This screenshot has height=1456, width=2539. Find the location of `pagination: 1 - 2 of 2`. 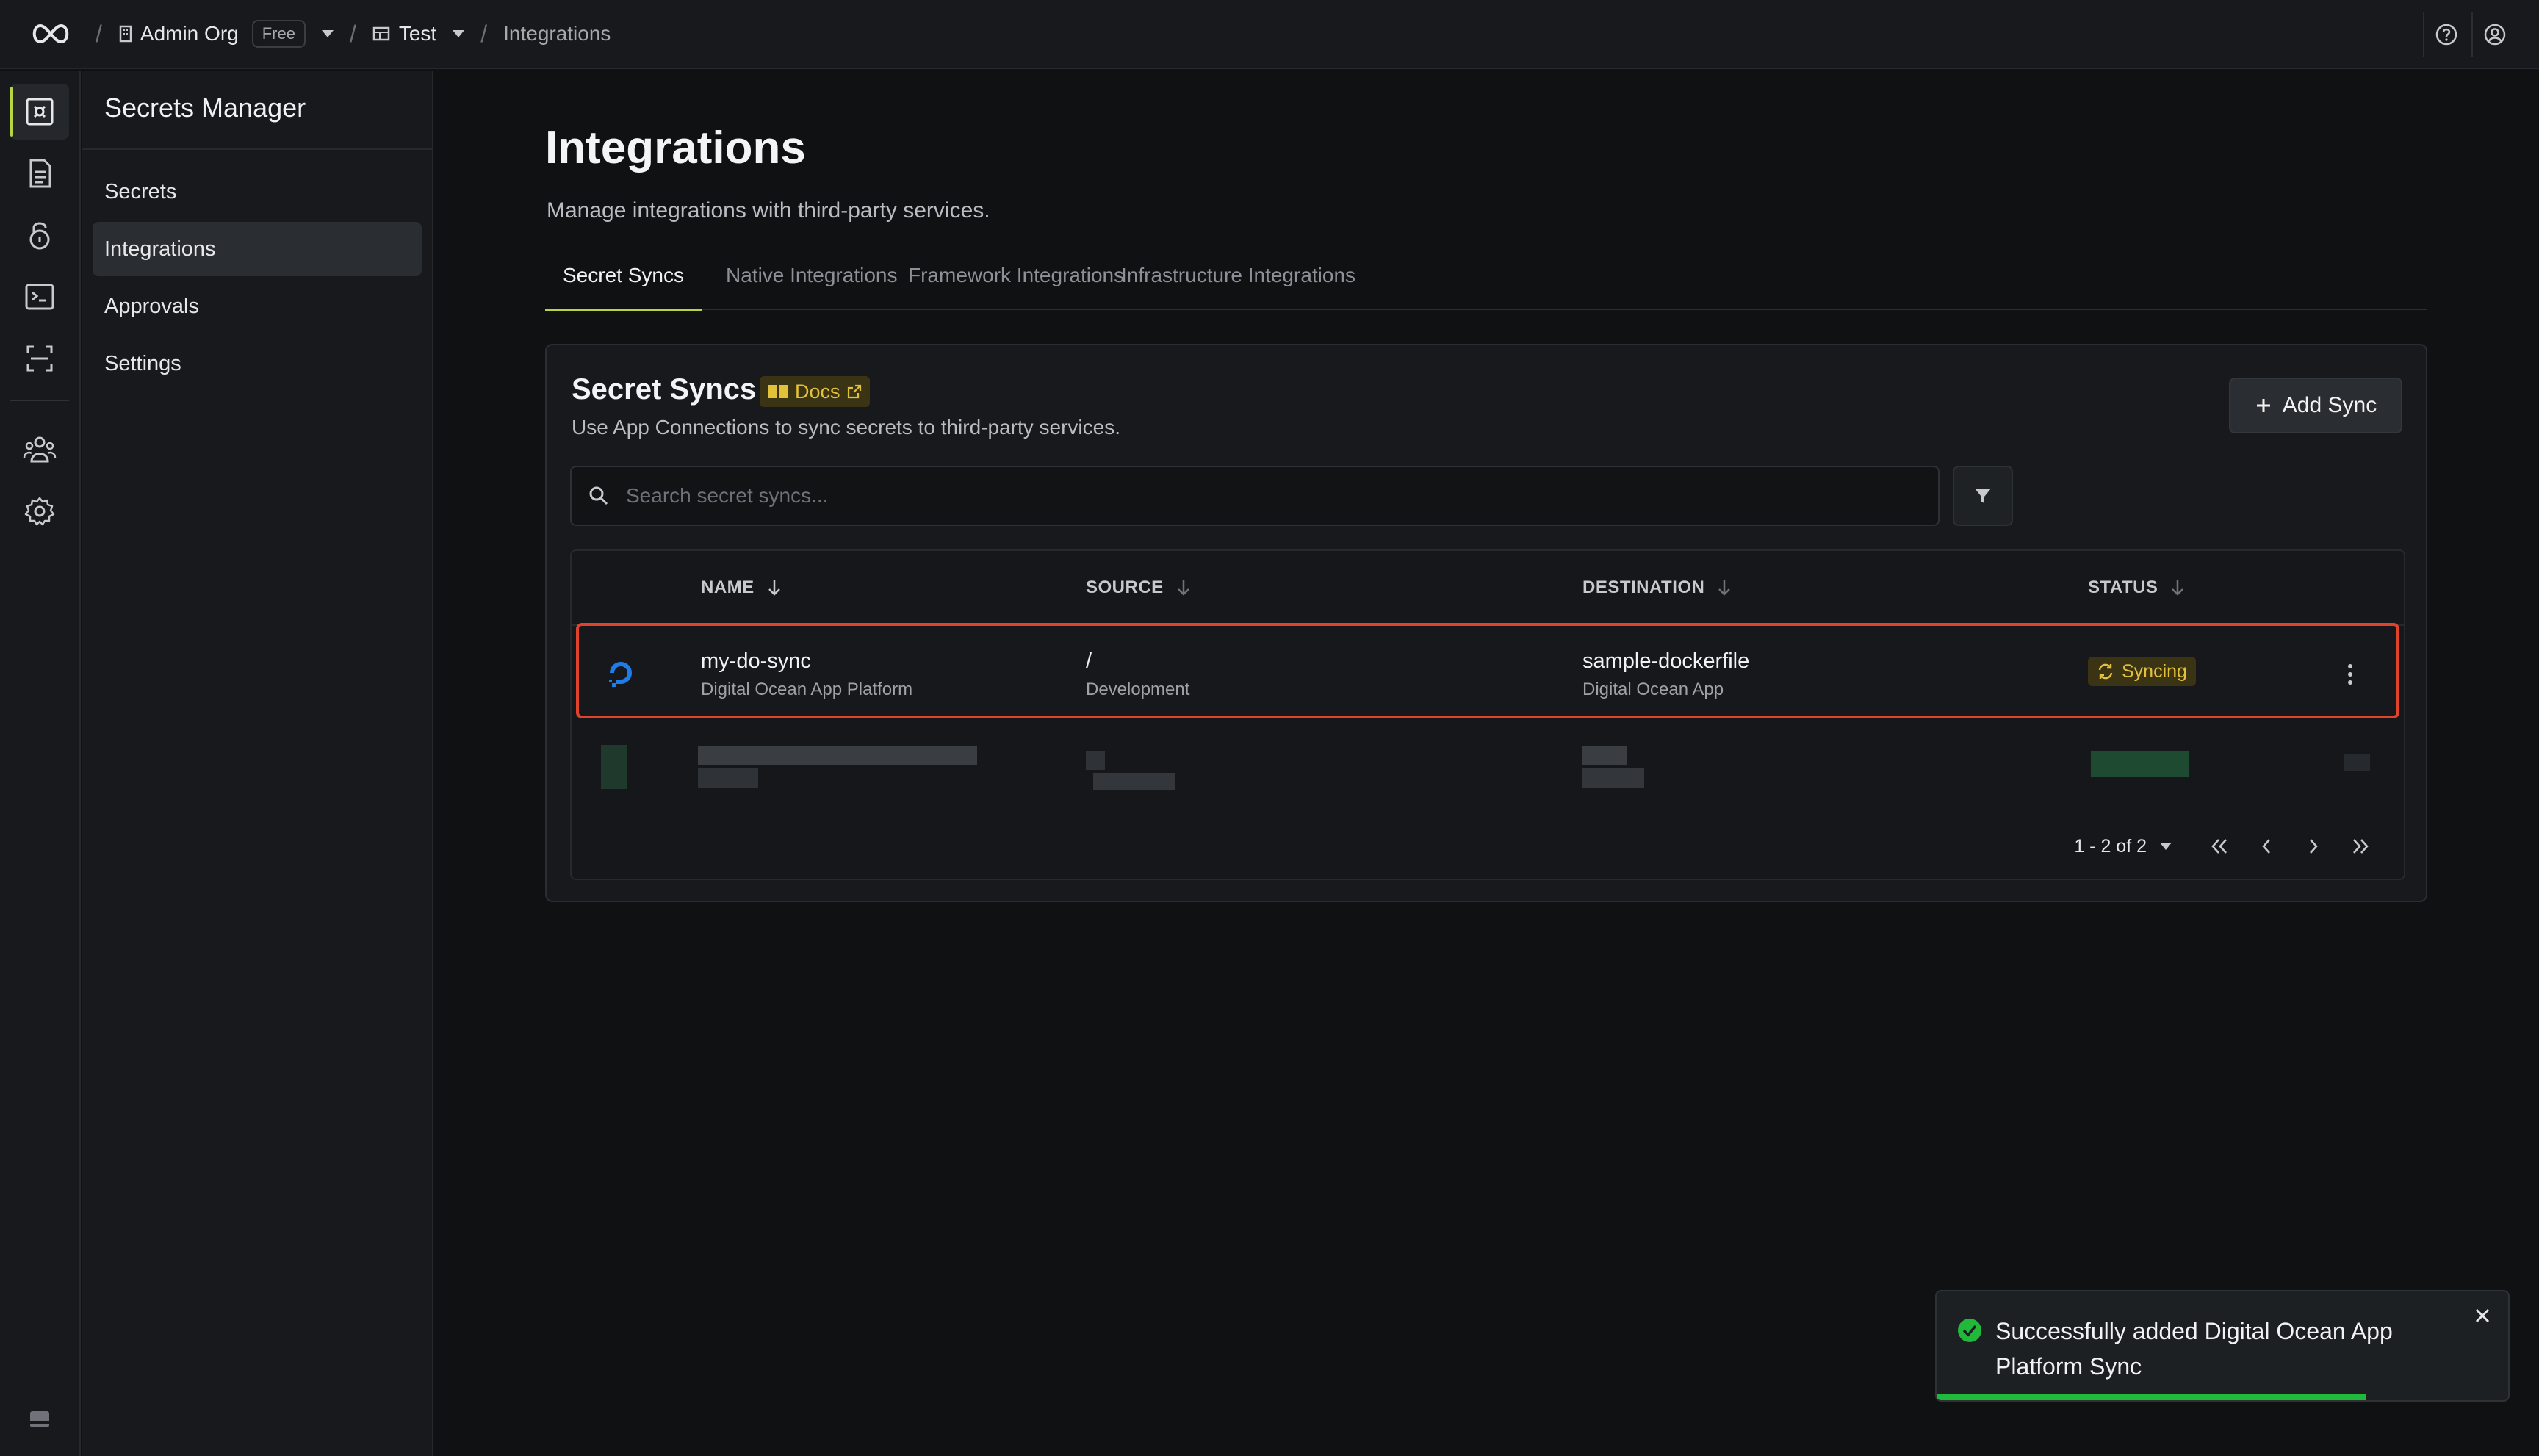

pagination: 1 - 2 of 2 is located at coordinates (2228, 846).